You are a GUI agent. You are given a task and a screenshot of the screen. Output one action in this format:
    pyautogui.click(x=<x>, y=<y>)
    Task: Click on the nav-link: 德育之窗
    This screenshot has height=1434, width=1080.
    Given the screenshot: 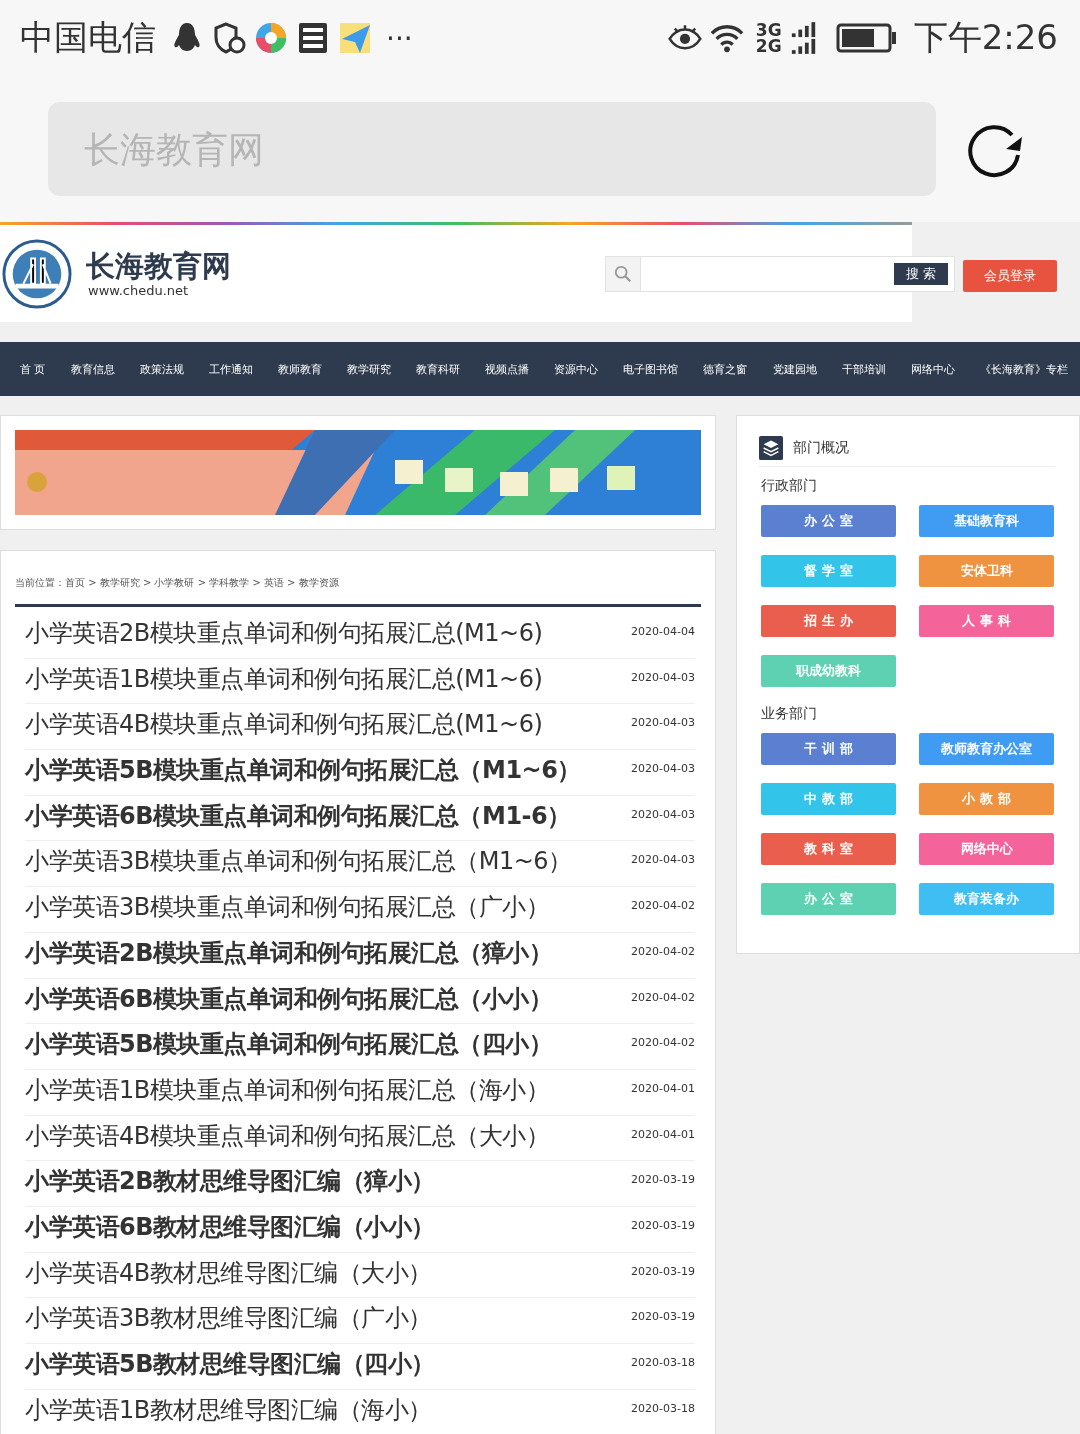 What is the action you would take?
    pyautogui.click(x=725, y=369)
    